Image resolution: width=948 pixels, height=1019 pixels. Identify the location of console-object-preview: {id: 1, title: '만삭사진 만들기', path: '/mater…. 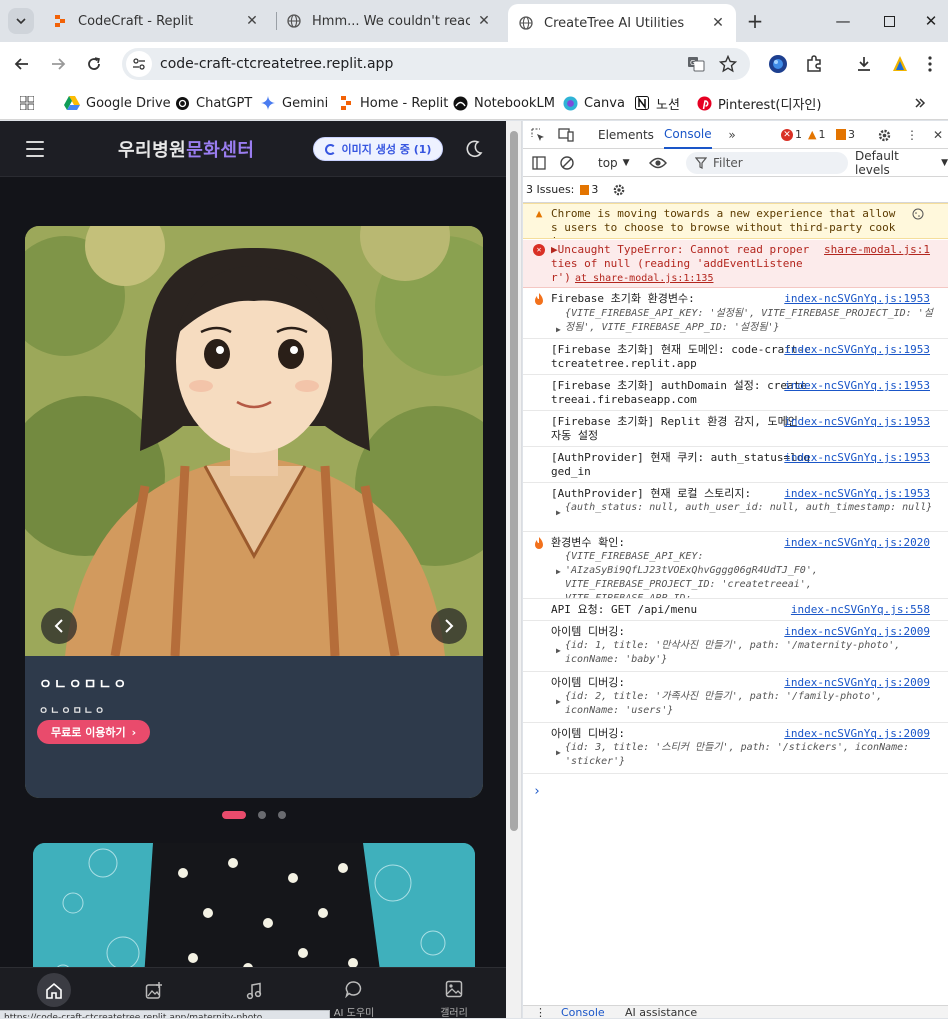
(750, 653).